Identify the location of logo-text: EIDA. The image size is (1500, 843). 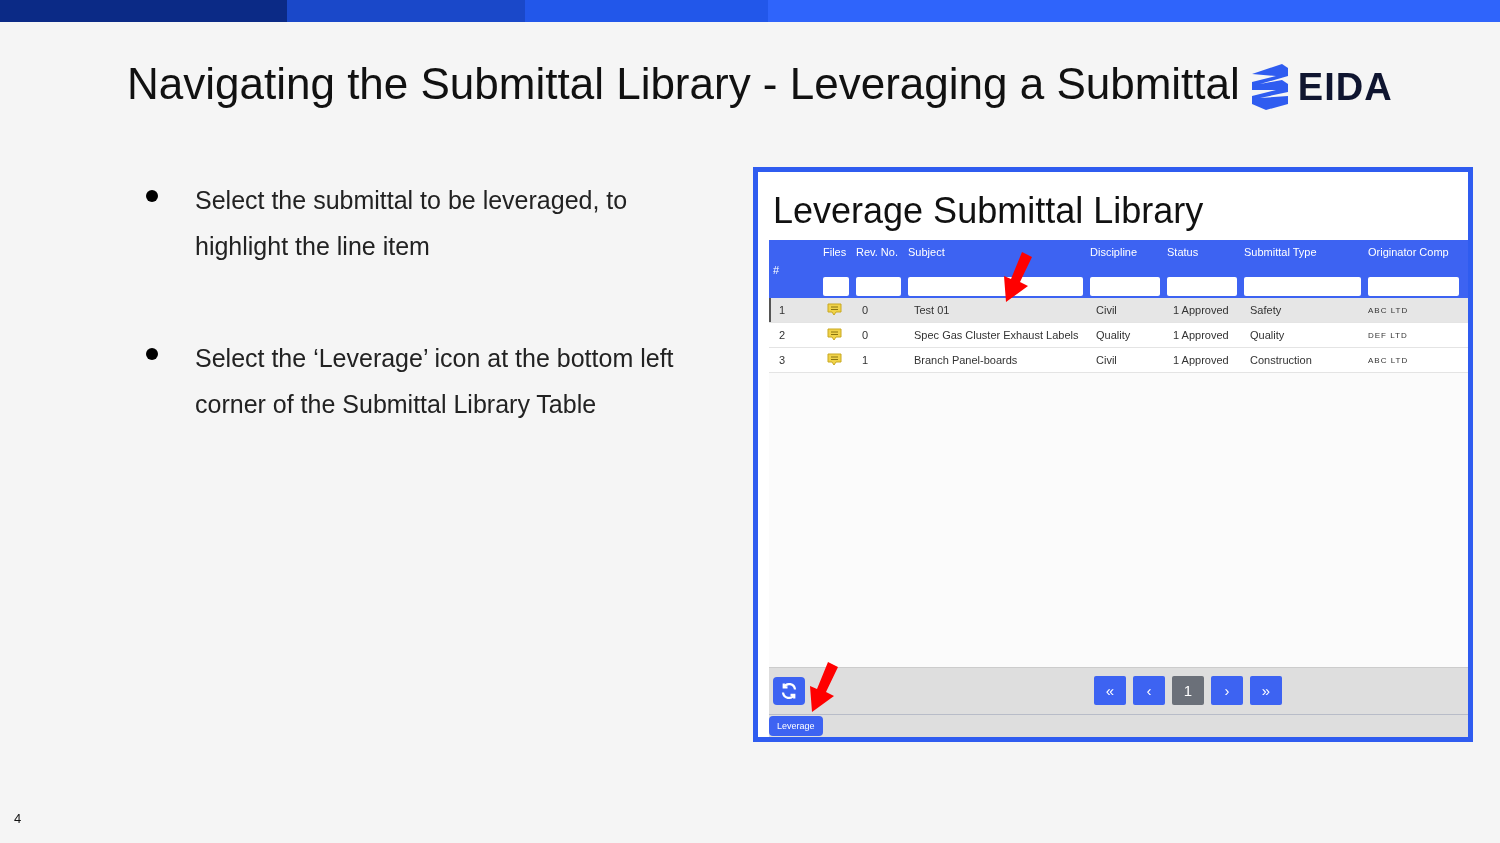
(1345, 87).